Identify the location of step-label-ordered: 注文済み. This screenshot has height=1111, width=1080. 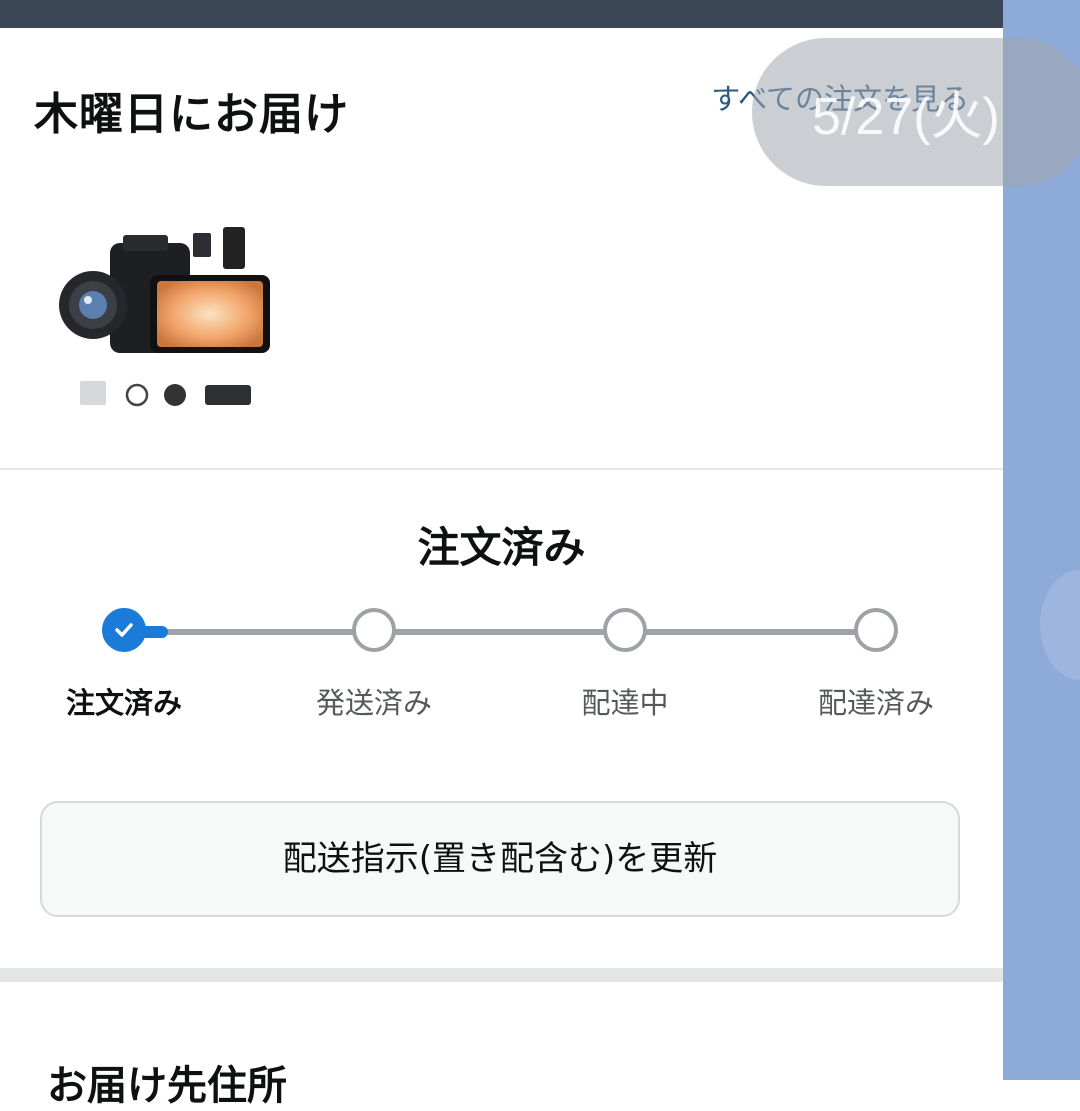
(123, 703).